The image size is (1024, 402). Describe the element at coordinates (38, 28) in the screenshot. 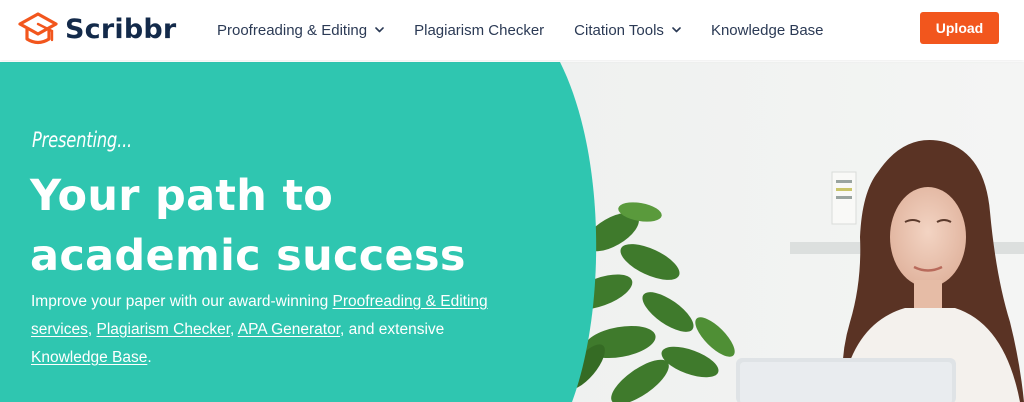

I see `graduation-cap-logo-icon` at that location.